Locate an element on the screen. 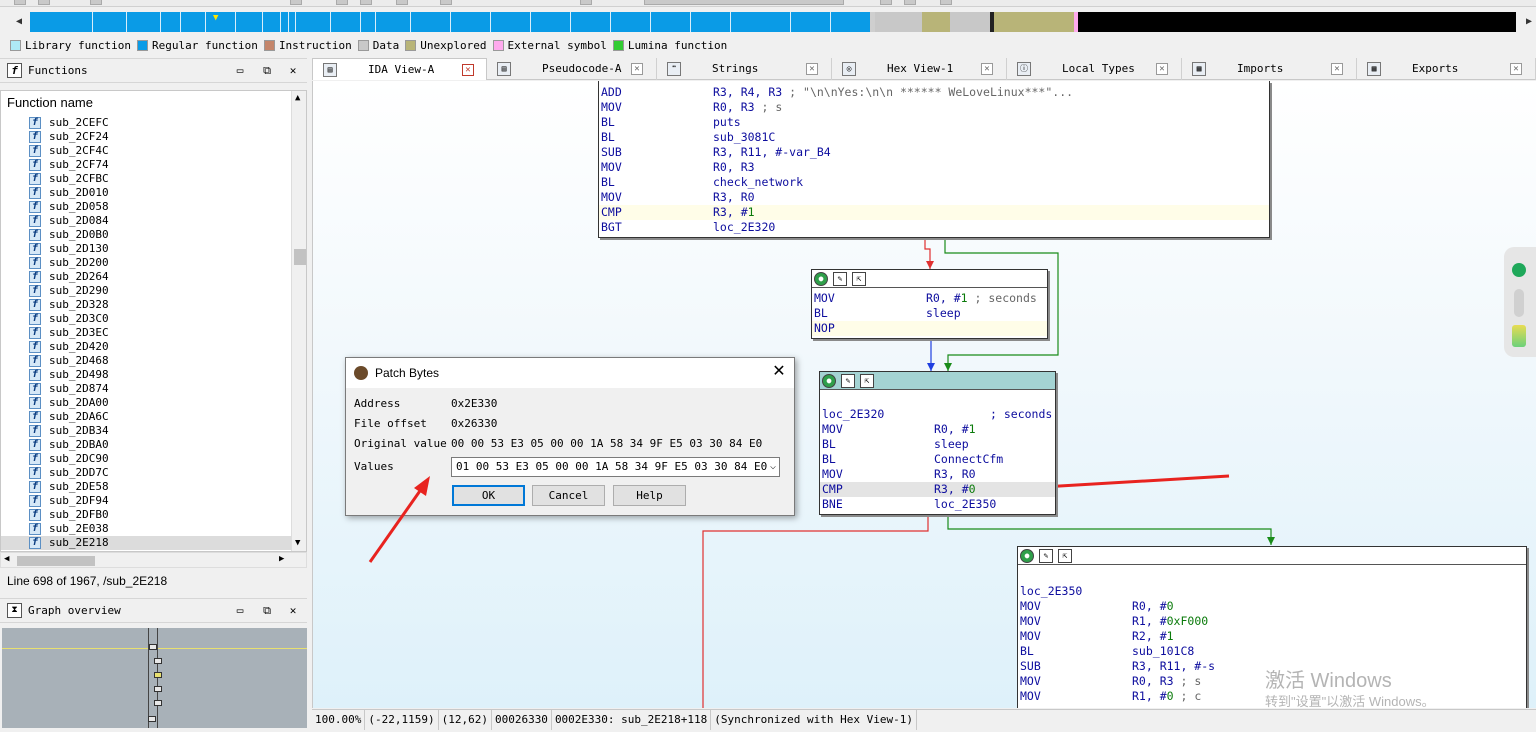 The image size is (1536, 732). tab-label: Local Types is located at coordinates (1098, 68).